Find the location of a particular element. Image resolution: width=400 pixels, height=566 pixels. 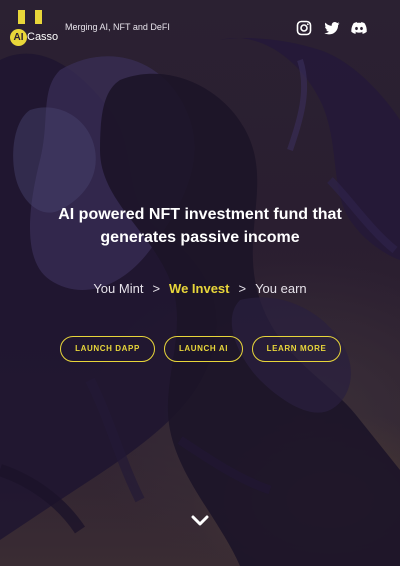

twitter-icon is located at coordinates (332, 28).